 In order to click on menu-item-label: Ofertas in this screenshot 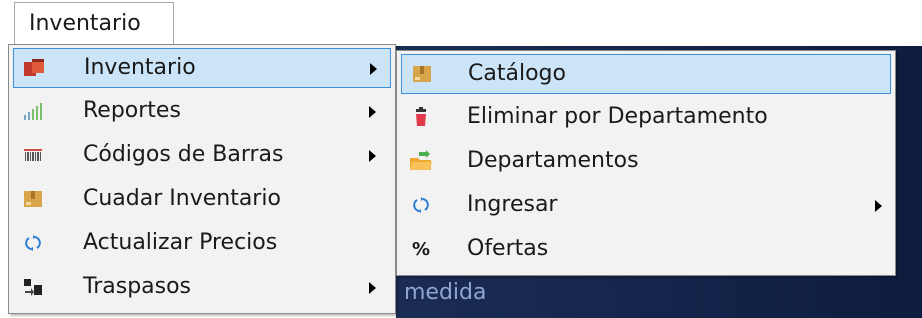, I will do `click(508, 248)`.